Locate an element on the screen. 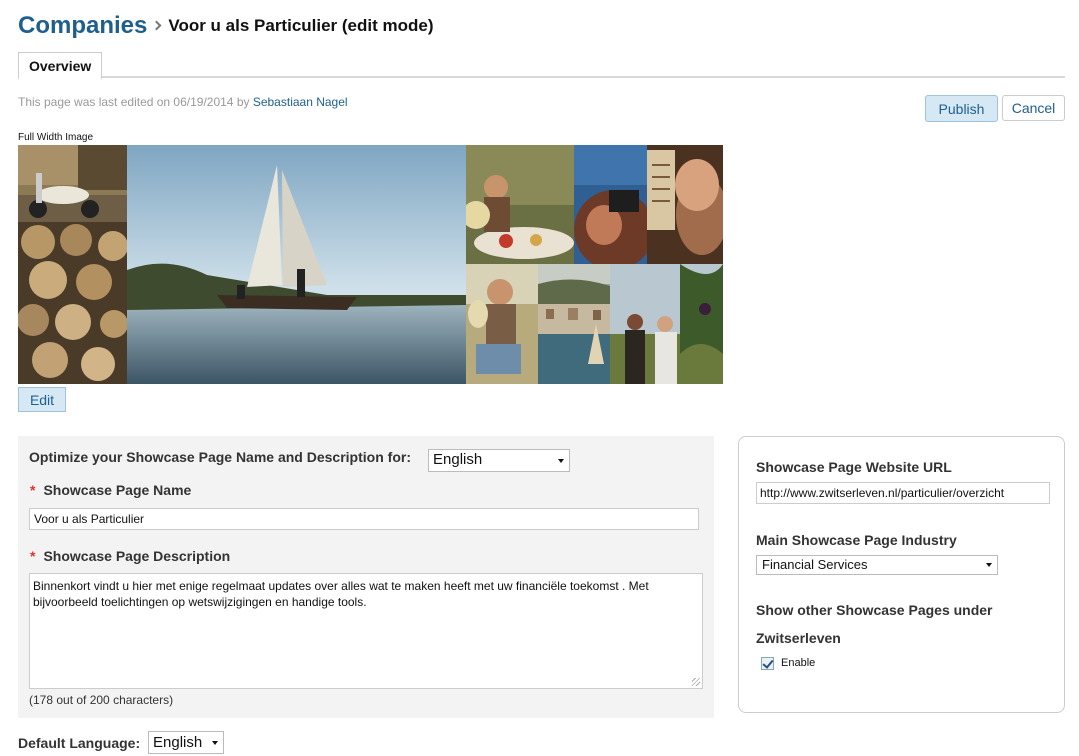 This screenshot has height=756, width=1079. website-url-input is located at coordinates (903, 493).